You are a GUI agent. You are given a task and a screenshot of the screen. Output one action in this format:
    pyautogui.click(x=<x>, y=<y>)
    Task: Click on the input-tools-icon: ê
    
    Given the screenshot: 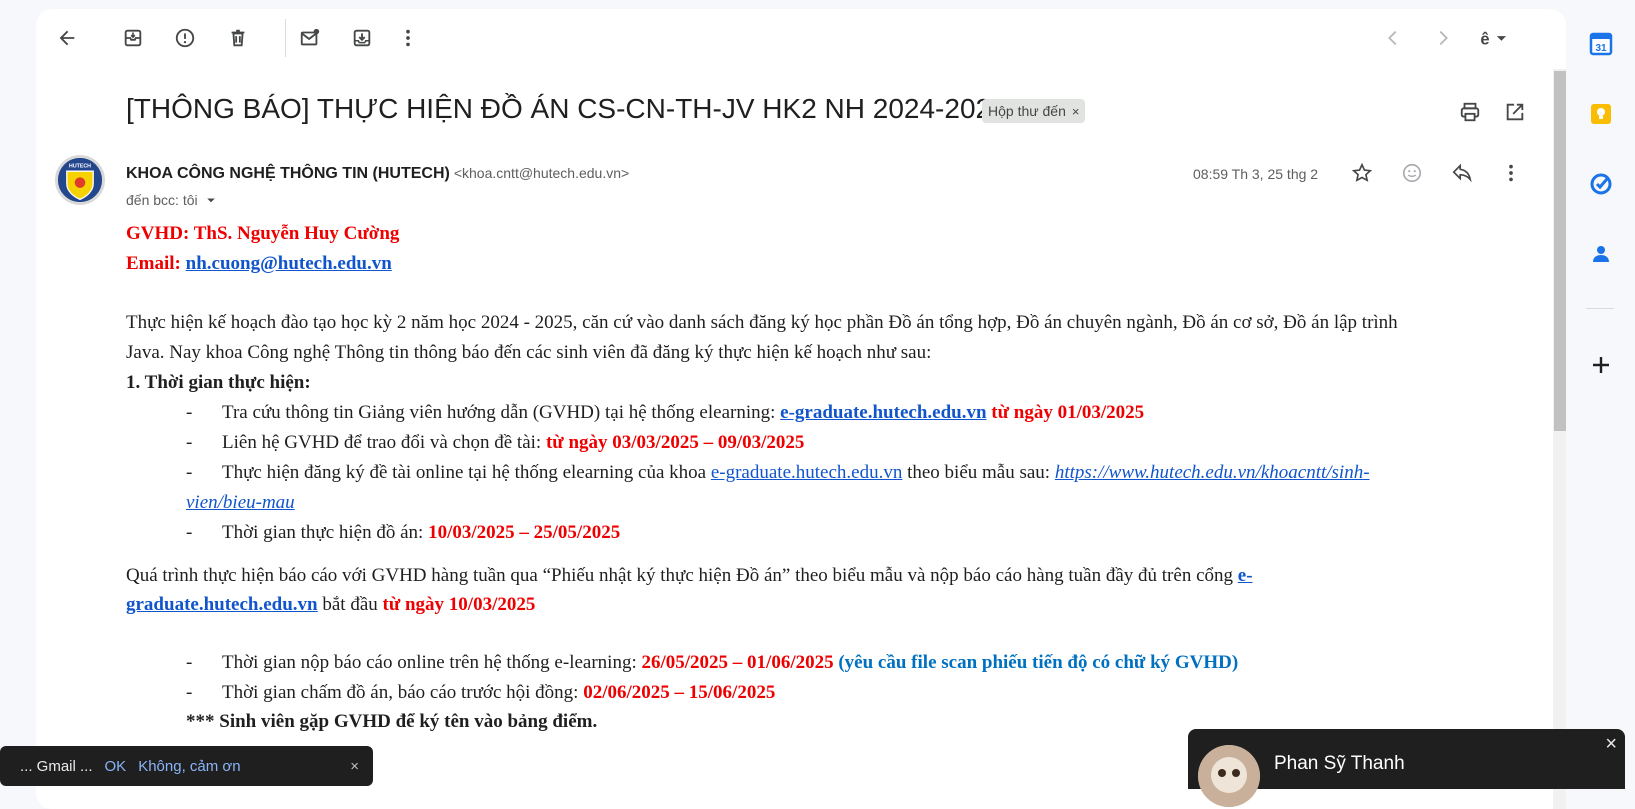 What is the action you would take?
    pyautogui.click(x=1495, y=38)
    